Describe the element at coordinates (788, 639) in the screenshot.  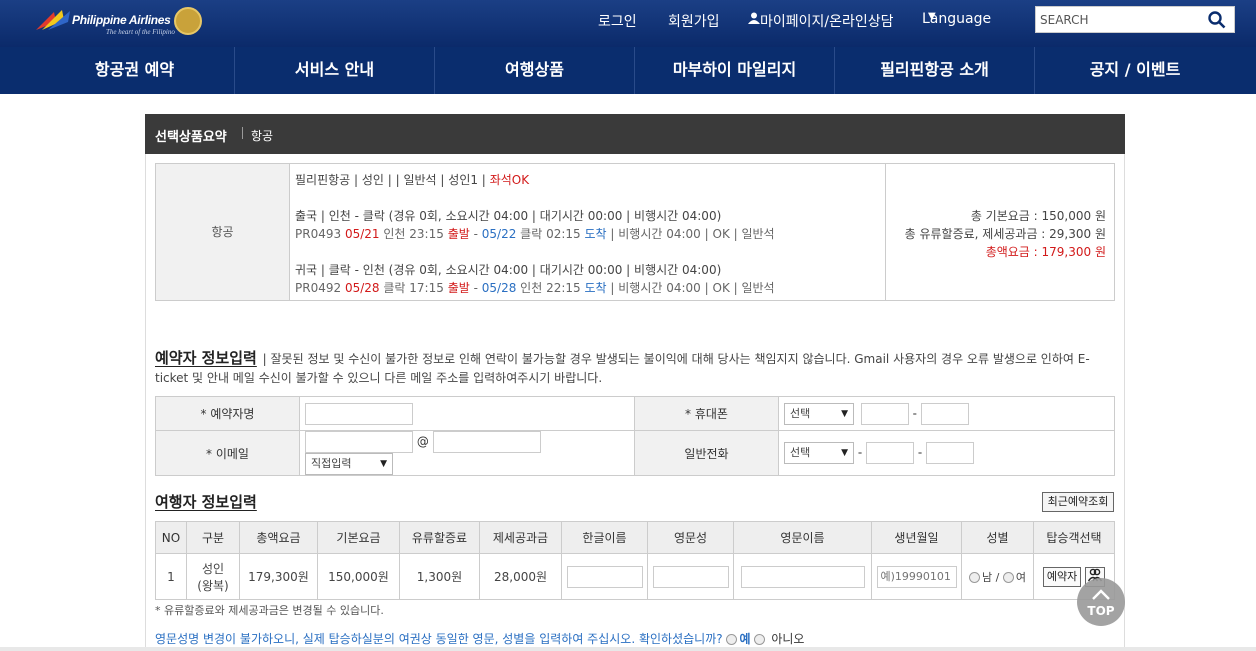
I see `confirm-no-label: 아니오` at that location.